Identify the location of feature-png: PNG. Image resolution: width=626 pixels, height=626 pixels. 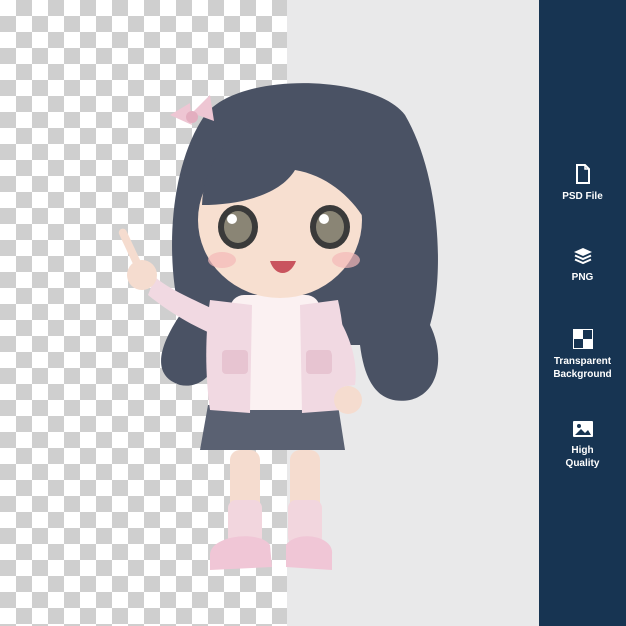
(582, 265).